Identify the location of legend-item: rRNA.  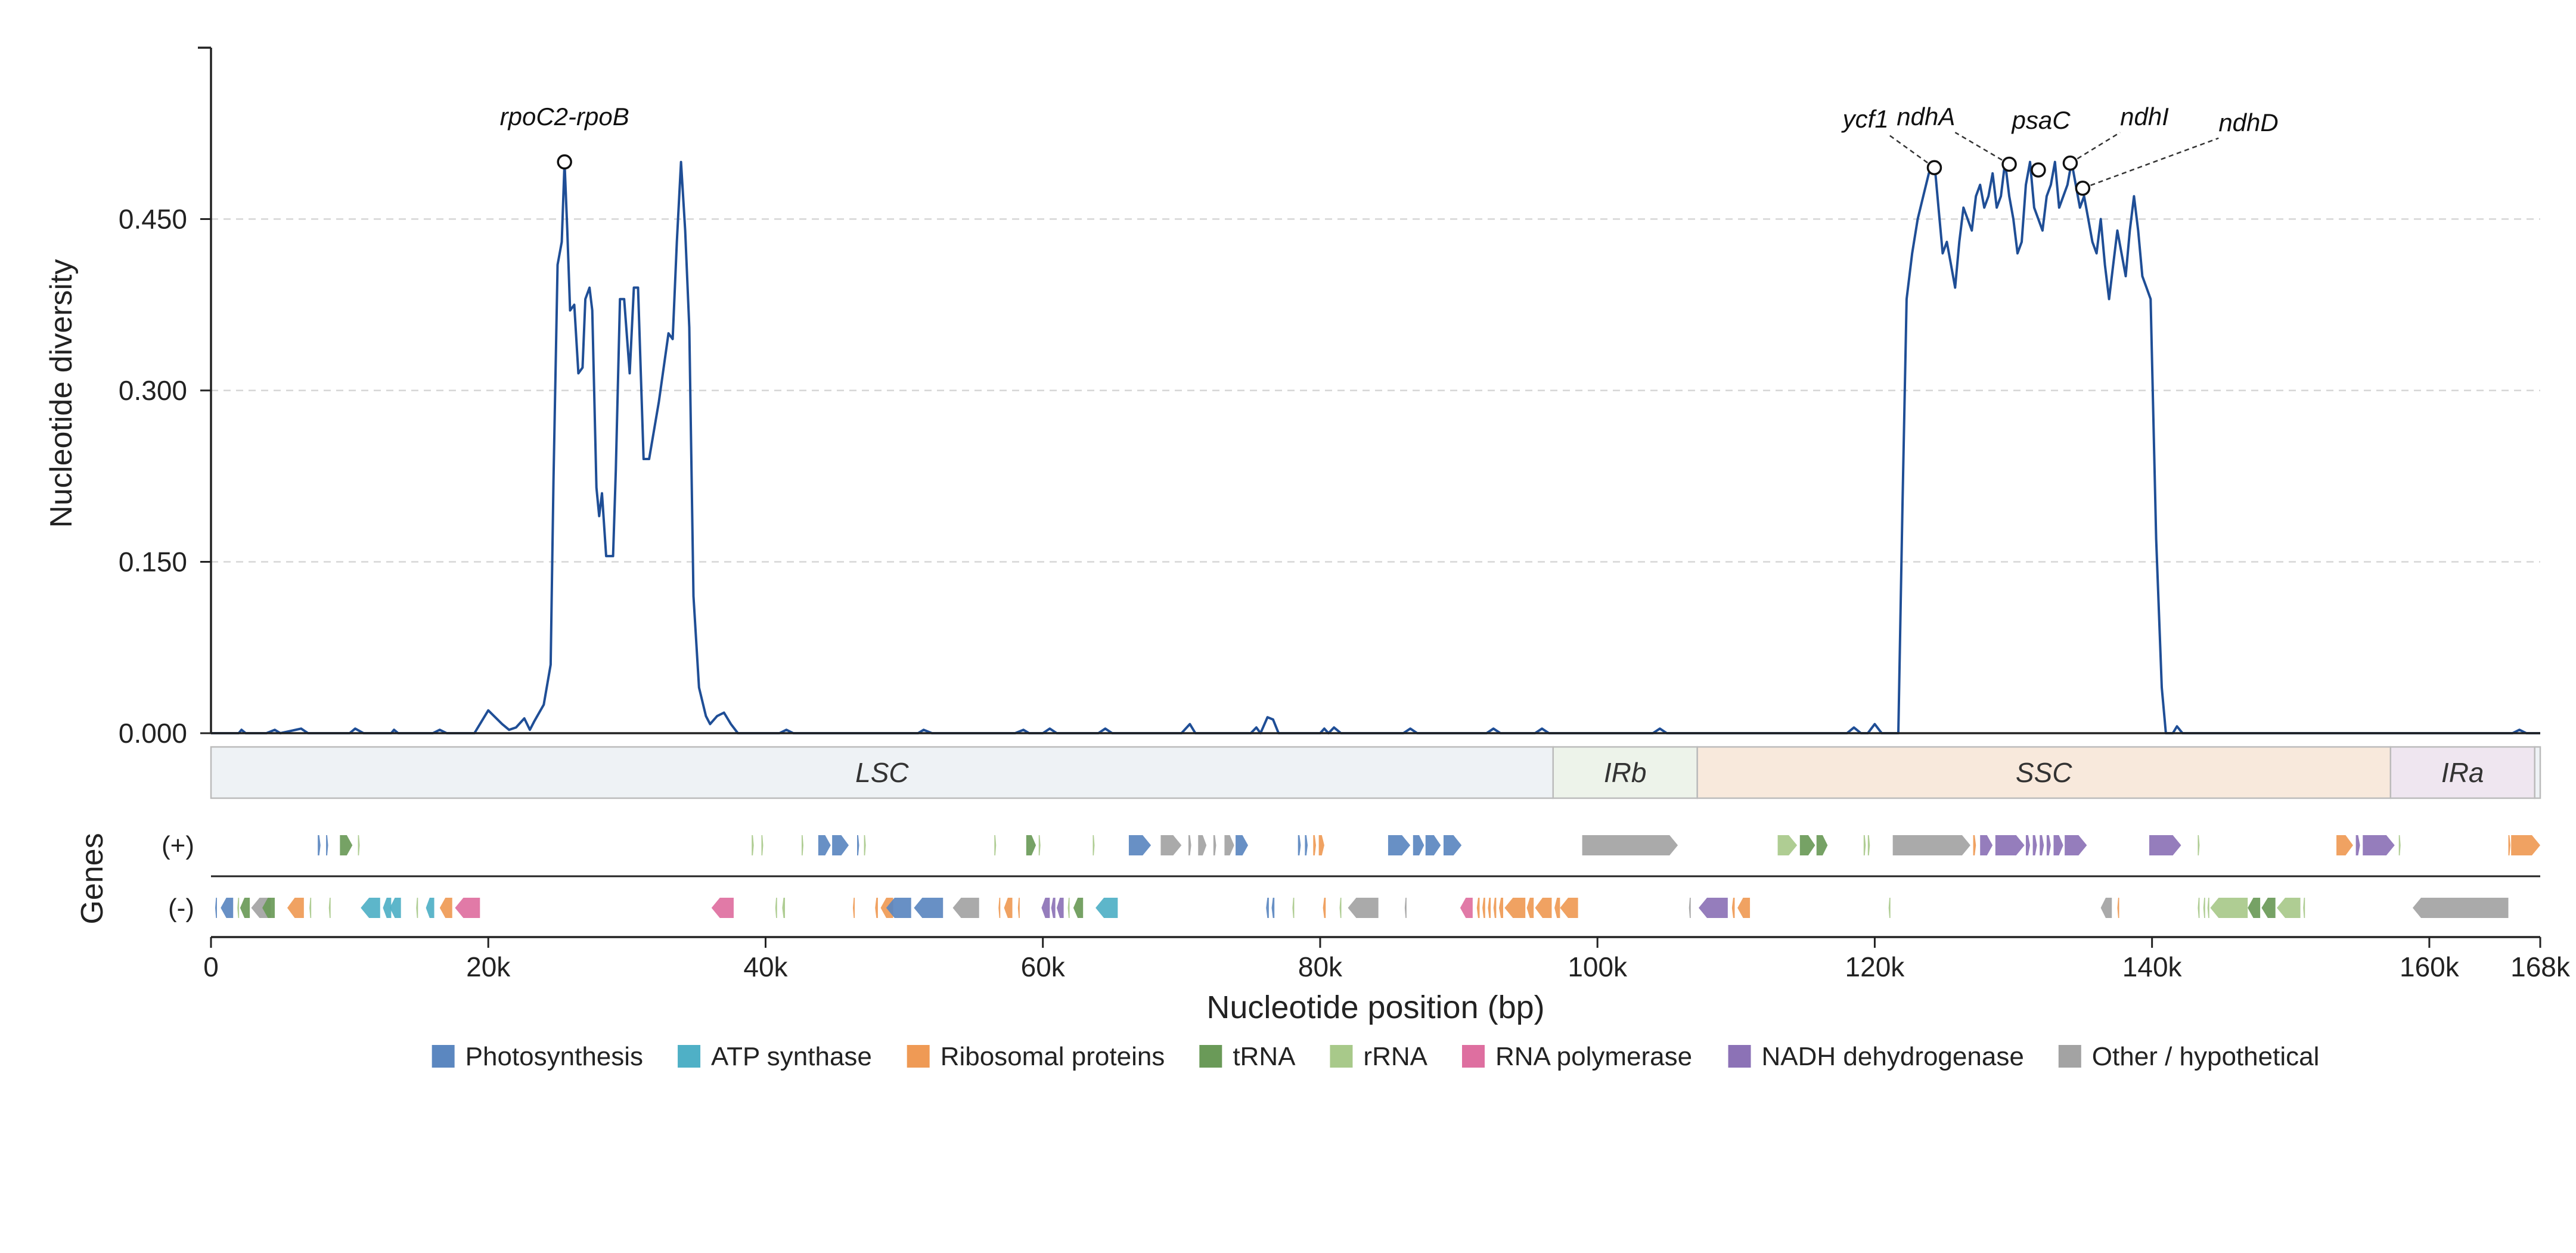
(1379, 1056).